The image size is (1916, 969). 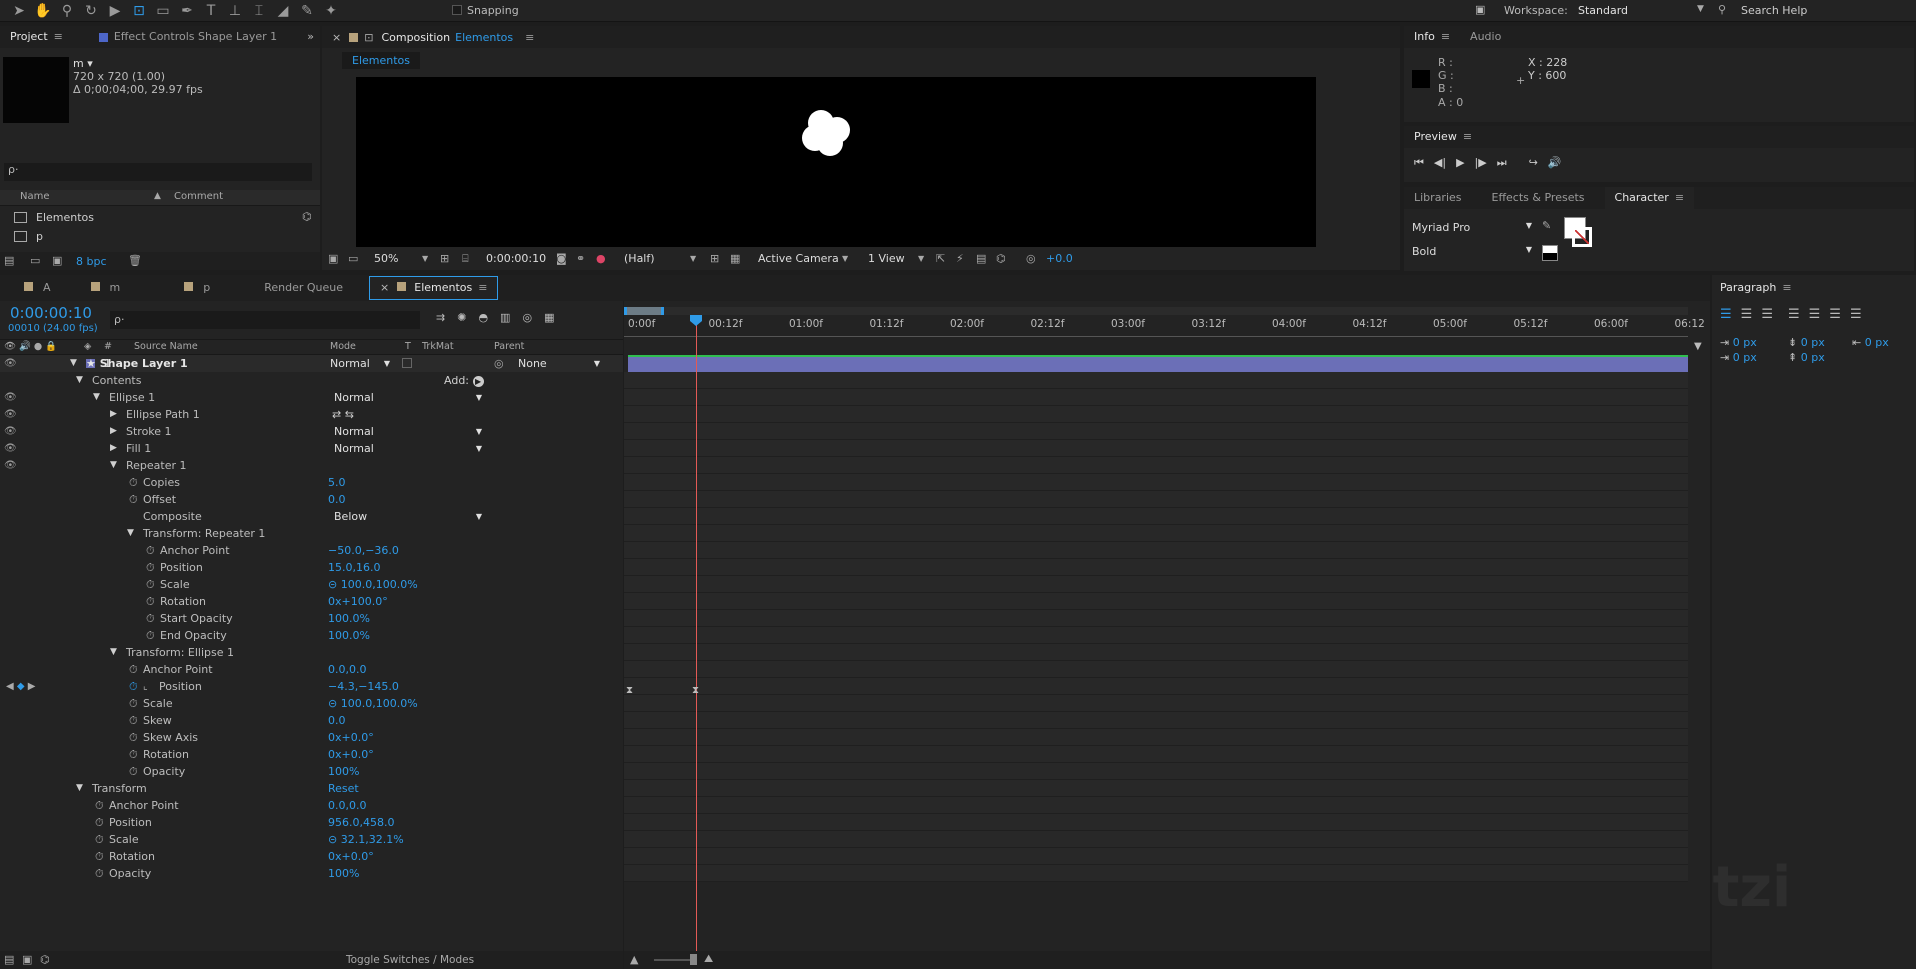 What do you see at coordinates (1480, 9) in the screenshot?
I see `vr-icon: ▣` at bounding box center [1480, 9].